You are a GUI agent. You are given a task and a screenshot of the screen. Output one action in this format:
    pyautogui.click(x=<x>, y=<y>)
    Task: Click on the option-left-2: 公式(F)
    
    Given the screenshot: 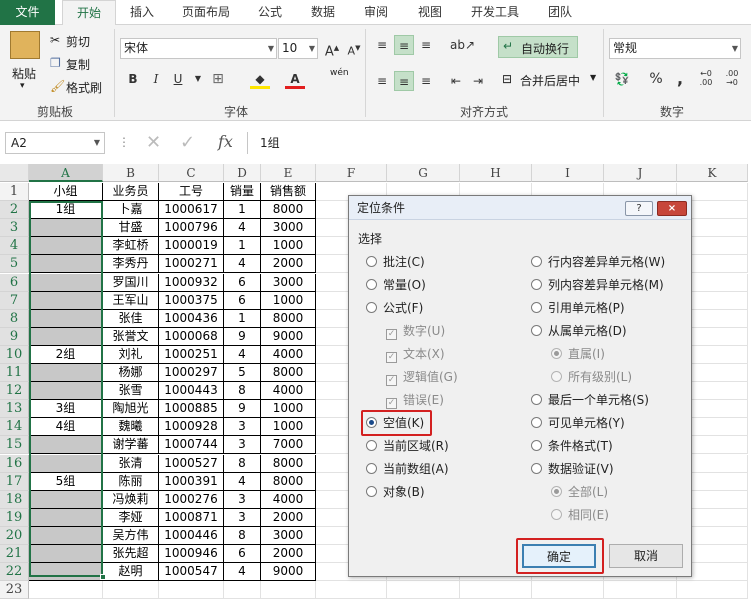 What is the action you would take?
    pyautogui.click(x=394, y=308)
    